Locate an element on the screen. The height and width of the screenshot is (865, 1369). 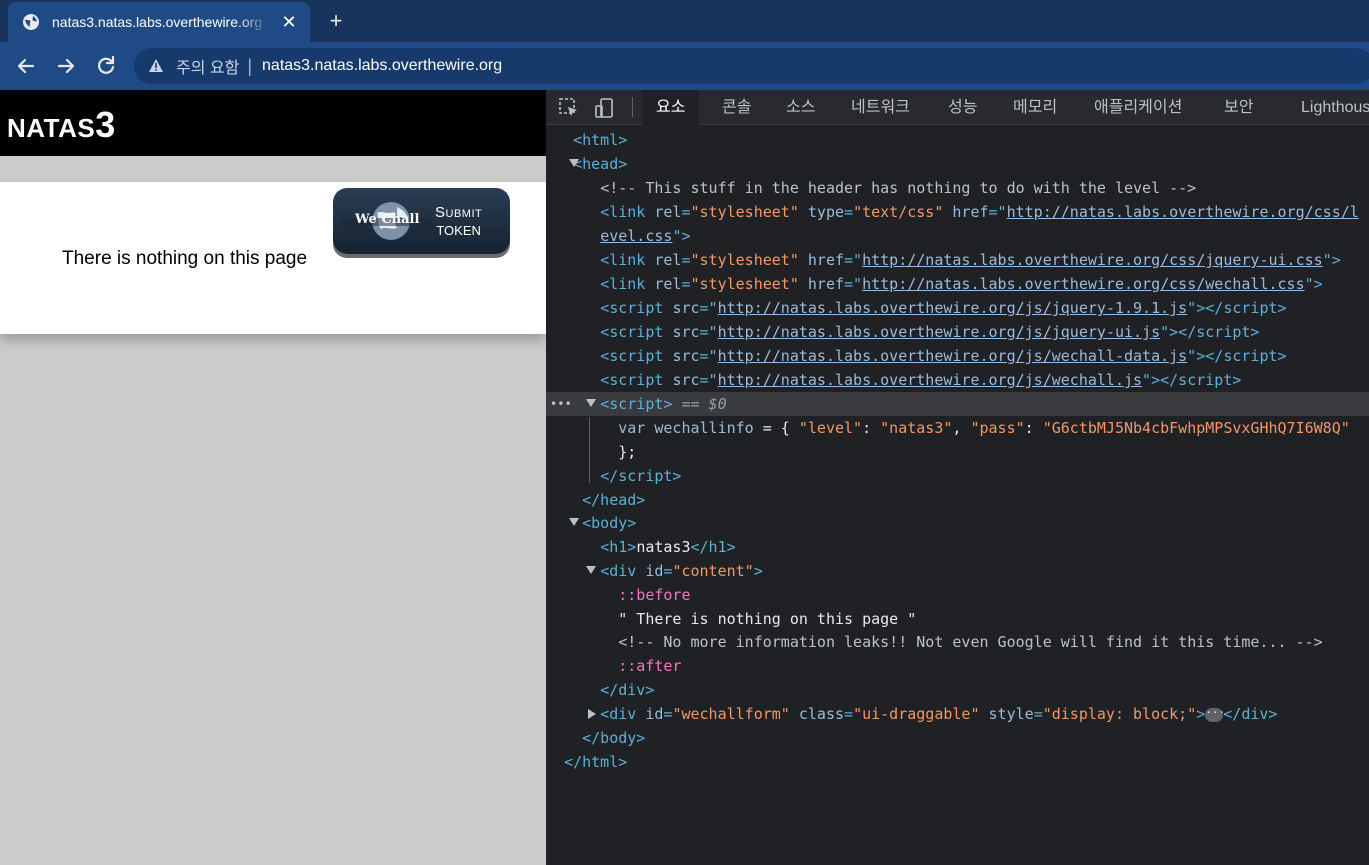
expand-arrow-icon is located at coordinates (592, 714).